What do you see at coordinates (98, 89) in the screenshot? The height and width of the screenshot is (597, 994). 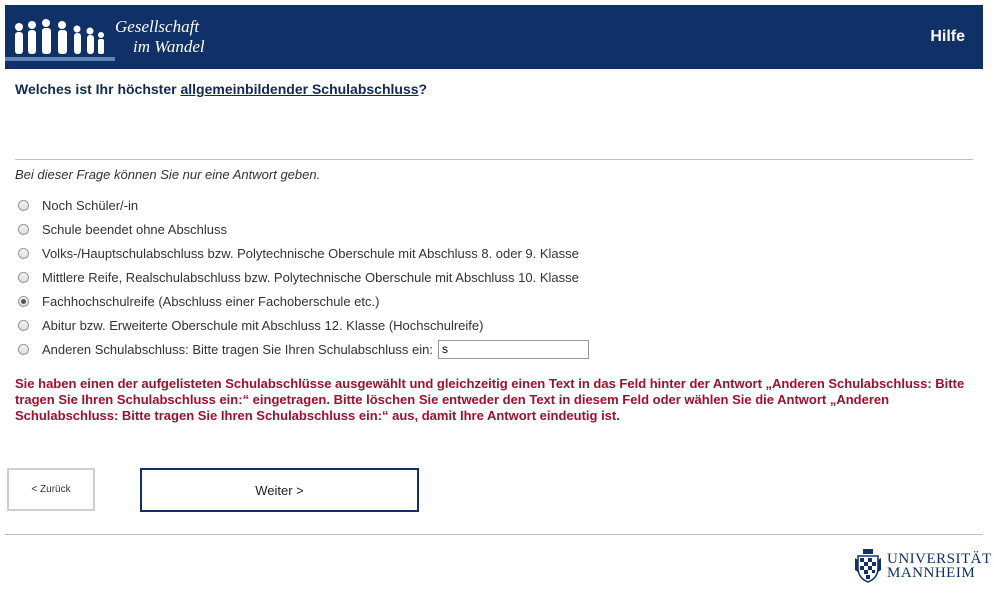 I see `question-prefix: Welches ist Ihr höchster` at bounding box center [98, 89].